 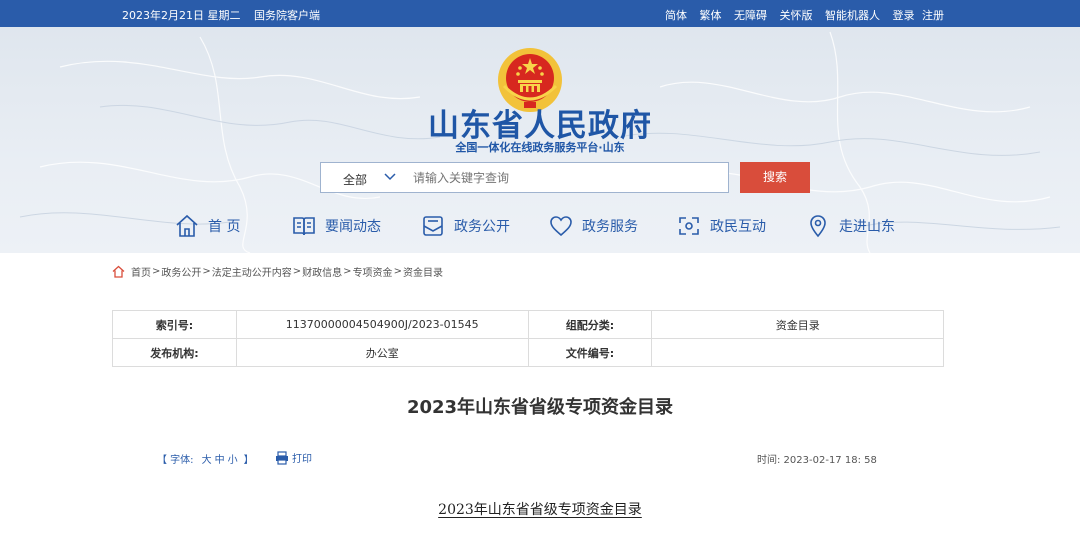 I want to click on category-value: 资金目录, so click(x=797, y=324).